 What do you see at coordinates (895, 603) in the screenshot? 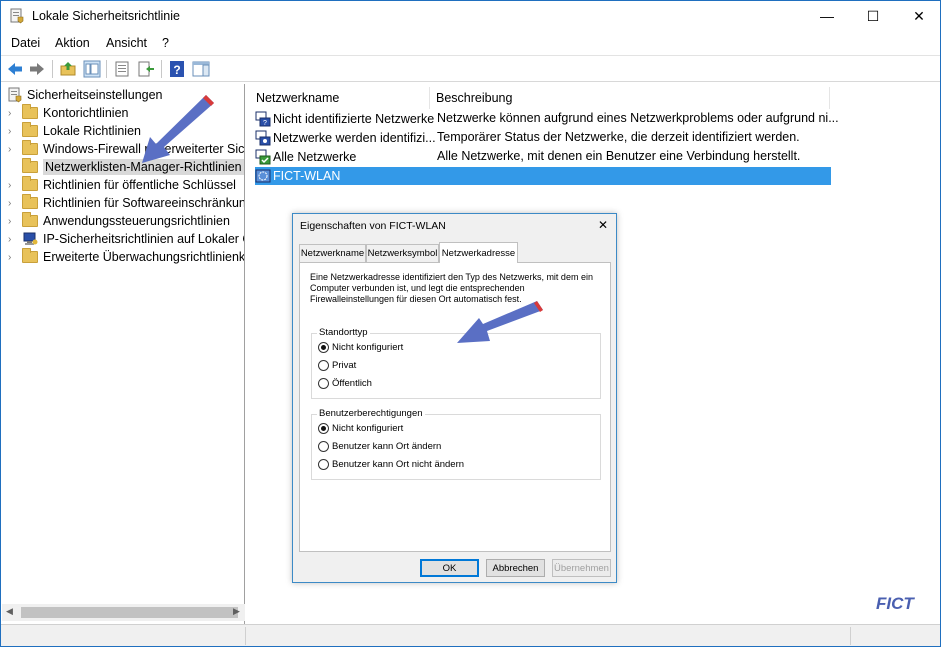
I see `watermark-logo: FICT` at bounding box center [895, 603].